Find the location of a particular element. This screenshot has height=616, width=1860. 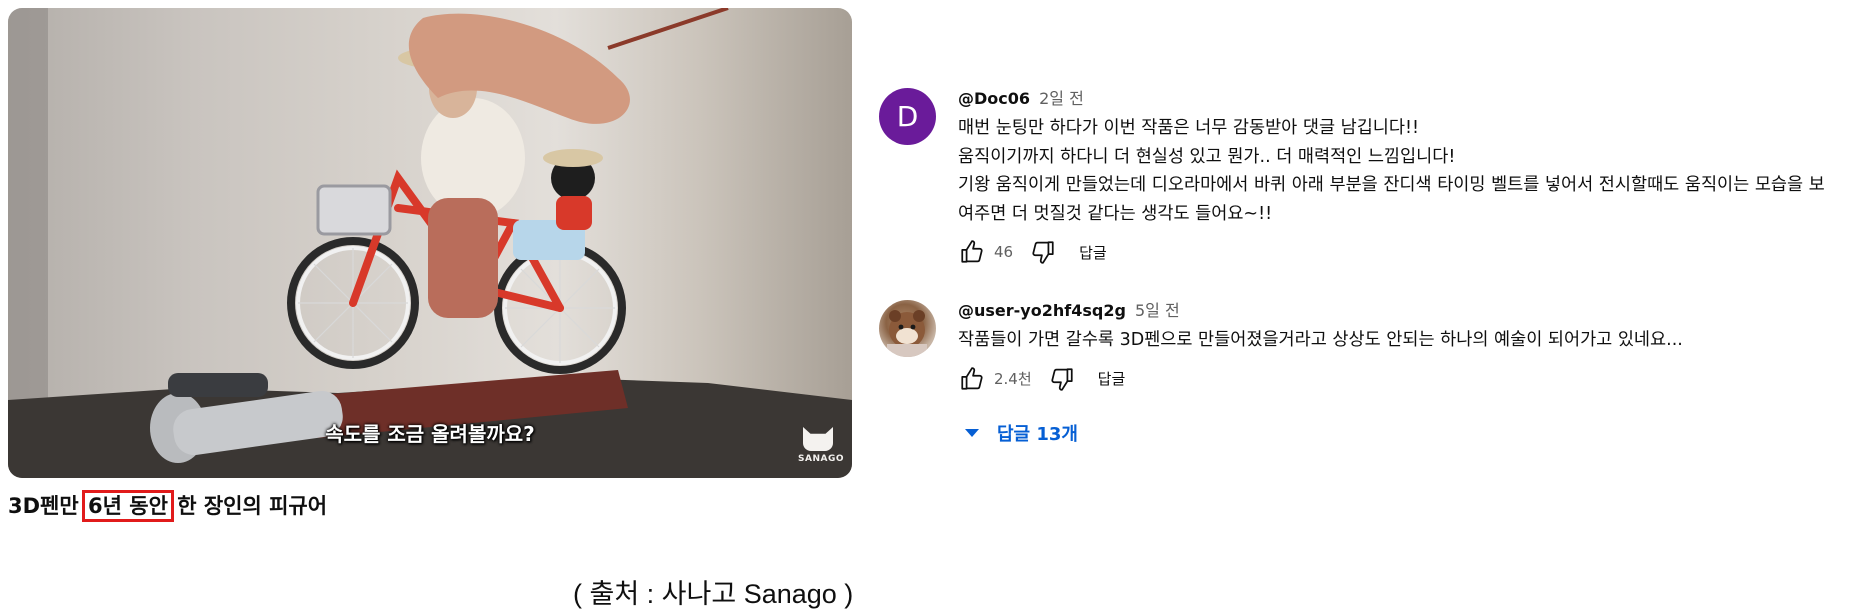

video-subtitle: 속도를 조금 올려볼까요? is located at coordinates (430, 434).